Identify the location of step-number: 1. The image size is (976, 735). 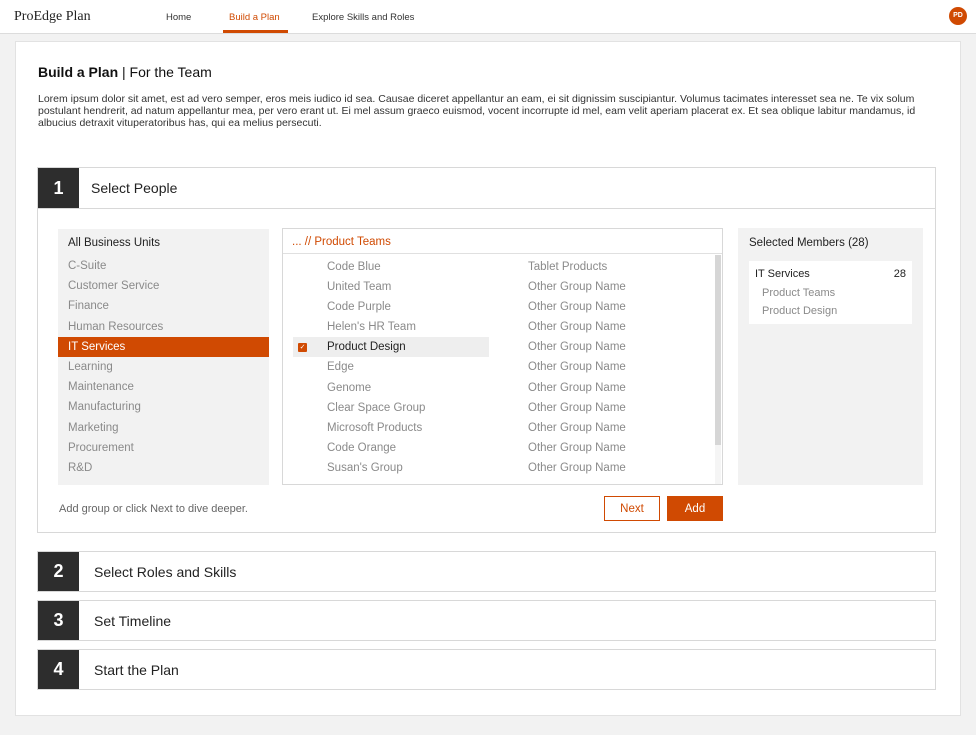
(58, 188).